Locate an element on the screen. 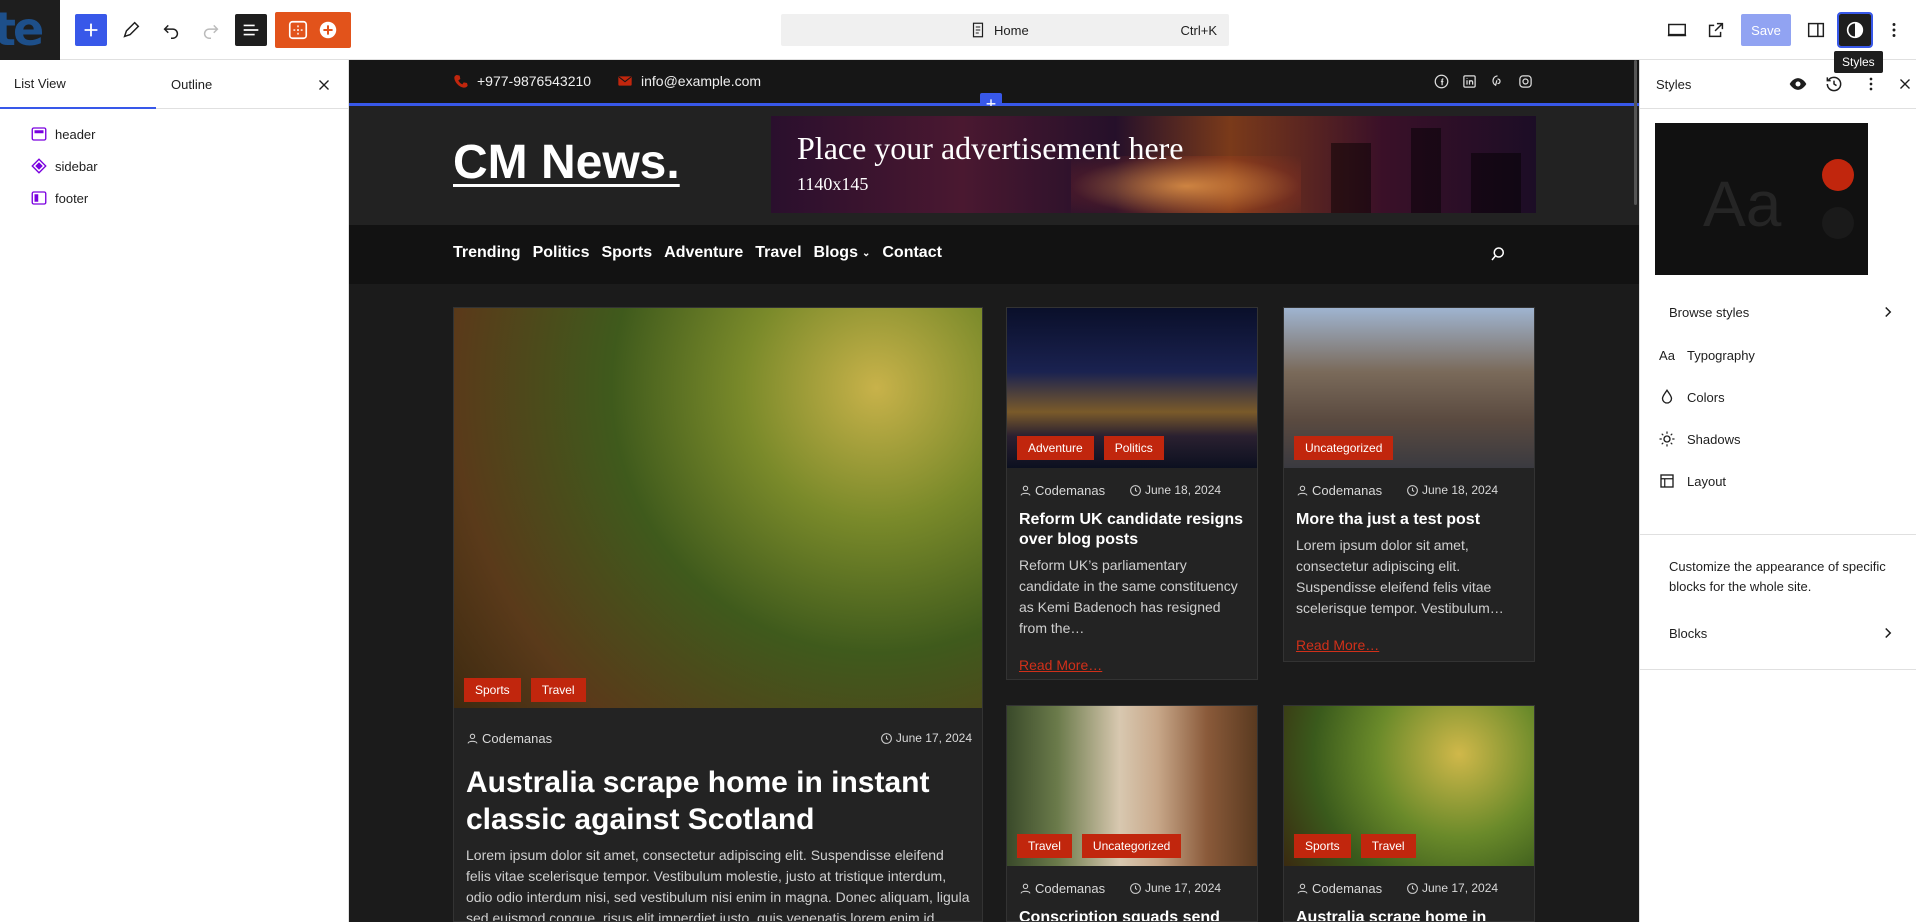  device-preview-button is located at coordinates (1677, 30).